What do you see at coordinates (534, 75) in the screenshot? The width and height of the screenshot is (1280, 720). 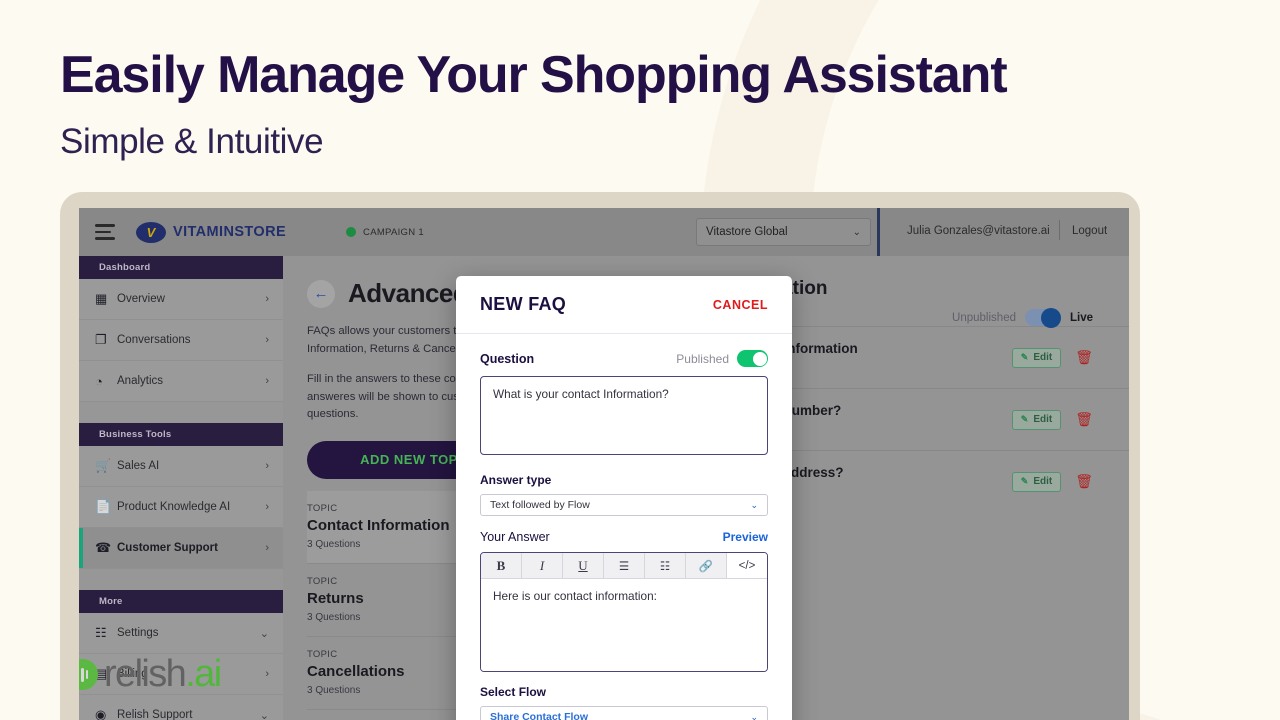 I see `page-title: Easily Manage Your Shopping Assistant` at bounding box center [534, 75].